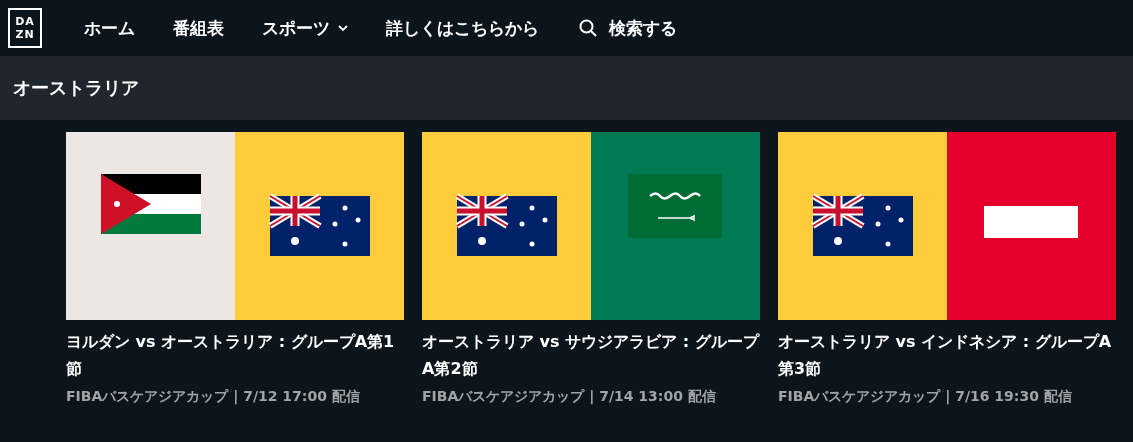 This screenshot has width=1133, height=442. I want to click on nav-link: 詳しくはこちらから, so click(462, 28).